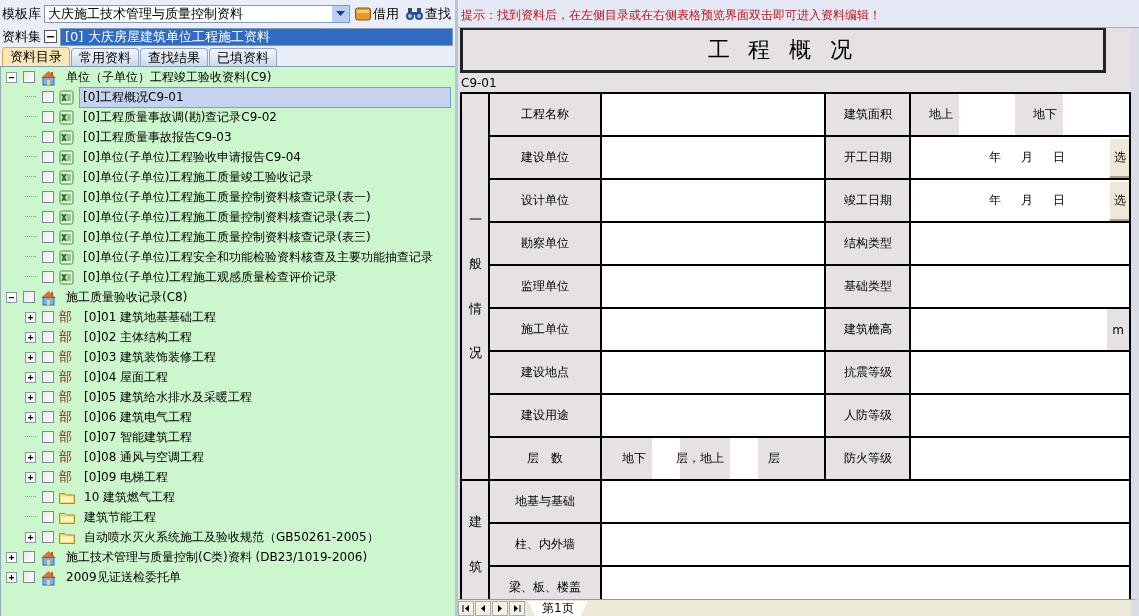 Image resolution: width=1139 pixels, height=616 pixels. Describe the element at coordinates (545, 157) in the screenshot. I see `field-label: 建设单位` at that location.